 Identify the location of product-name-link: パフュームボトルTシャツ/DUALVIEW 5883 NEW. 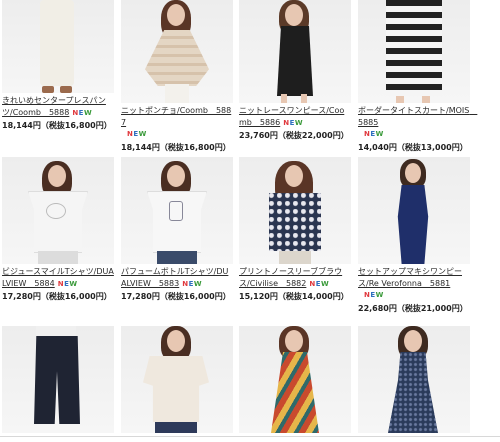
(177, 278).